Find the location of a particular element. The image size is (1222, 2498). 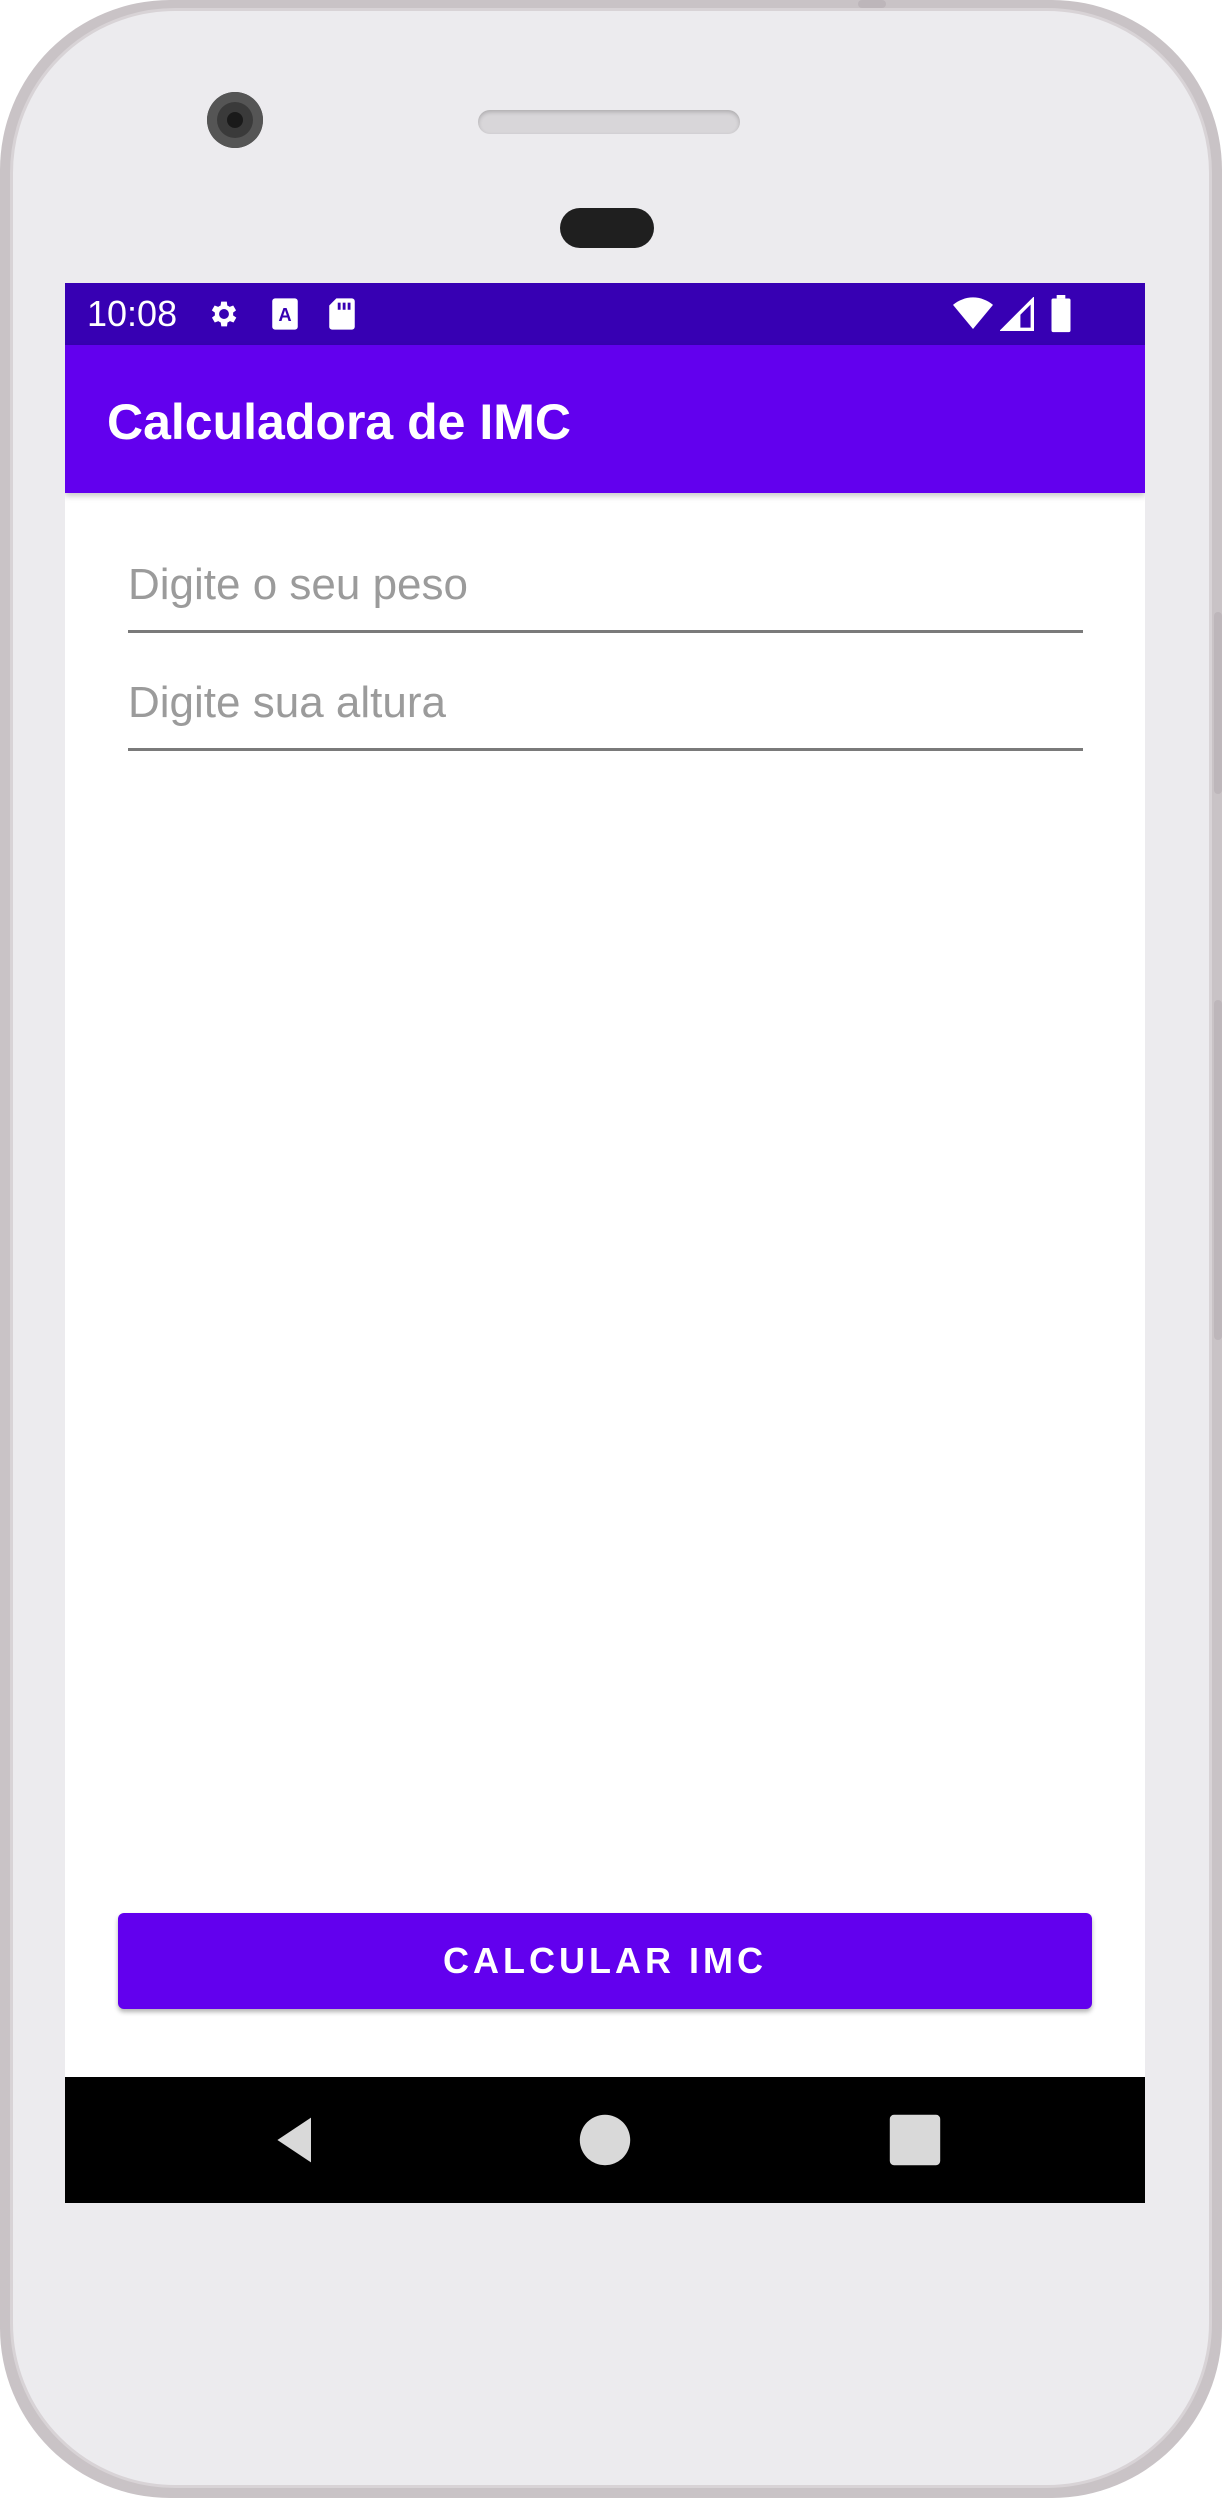

svg-text: A is located at coordinates (284, 314).